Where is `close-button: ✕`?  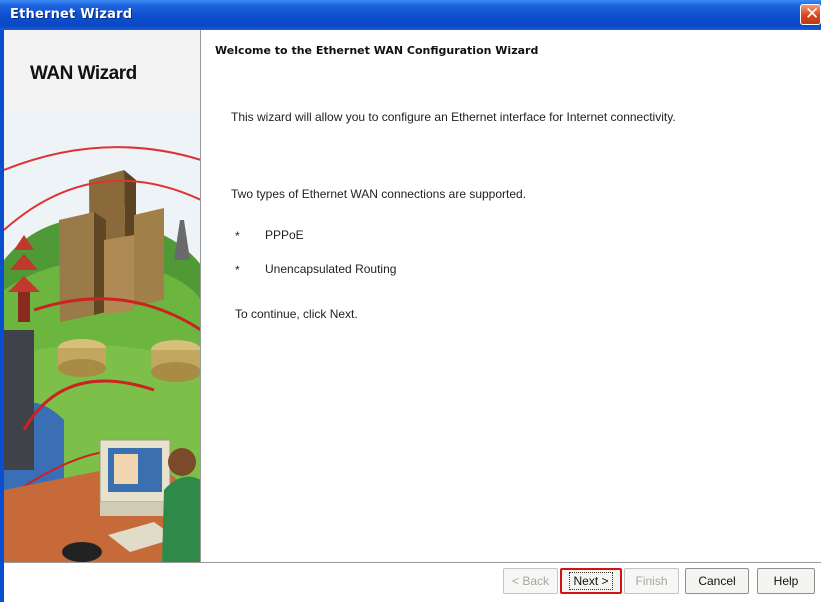 close-button: ✕ is located at coordinates (810, 14).